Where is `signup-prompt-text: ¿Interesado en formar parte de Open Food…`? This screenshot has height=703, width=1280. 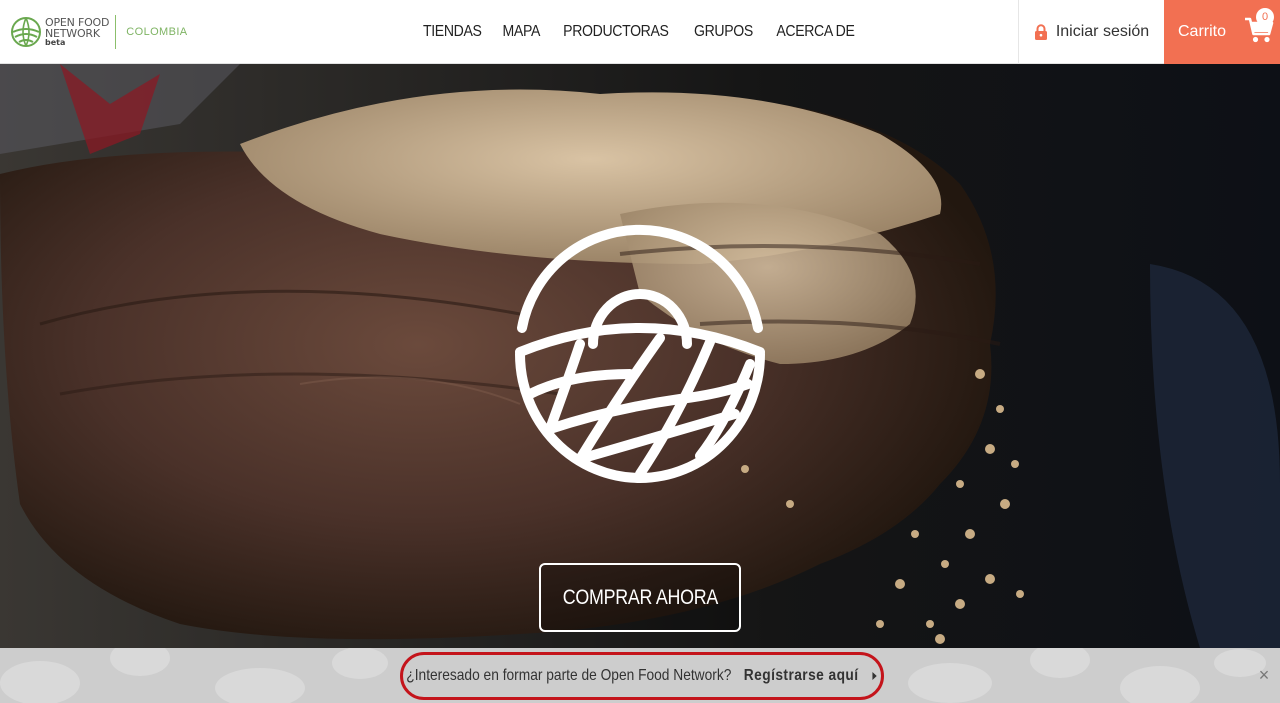 signup-prompt-text: ¿Interesado en formar parte de Open Food… is located at coordinates (569, 675).